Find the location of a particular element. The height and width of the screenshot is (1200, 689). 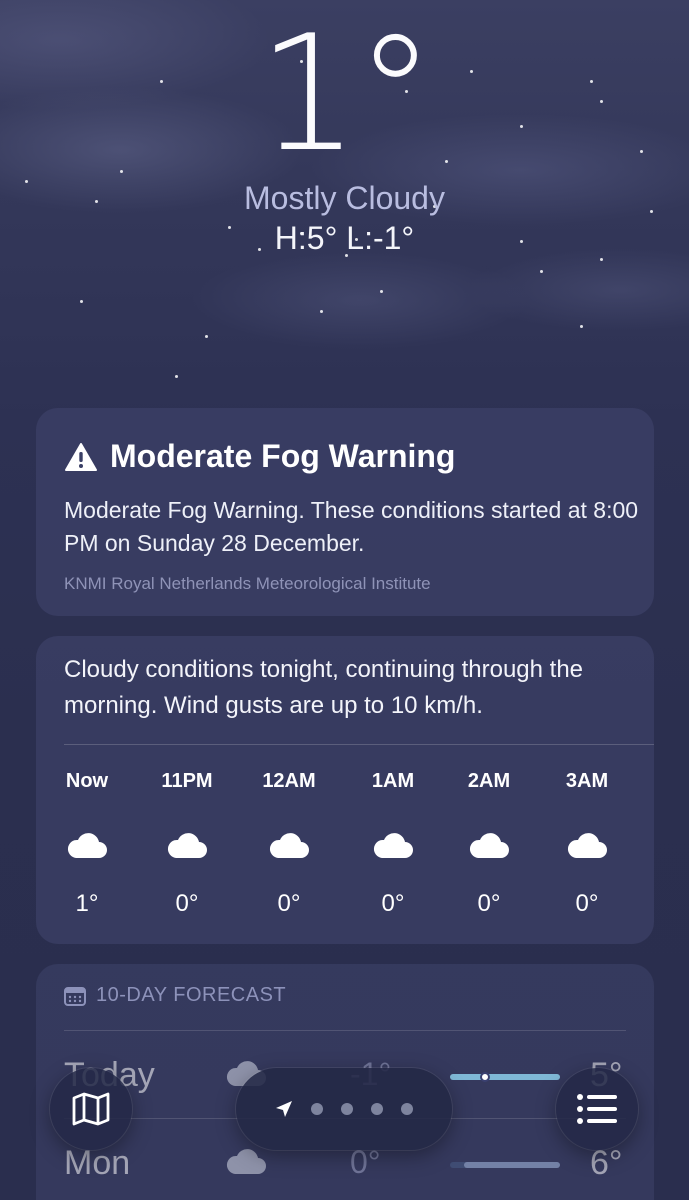

hour-label: Now is located at coordinates (87, 781).